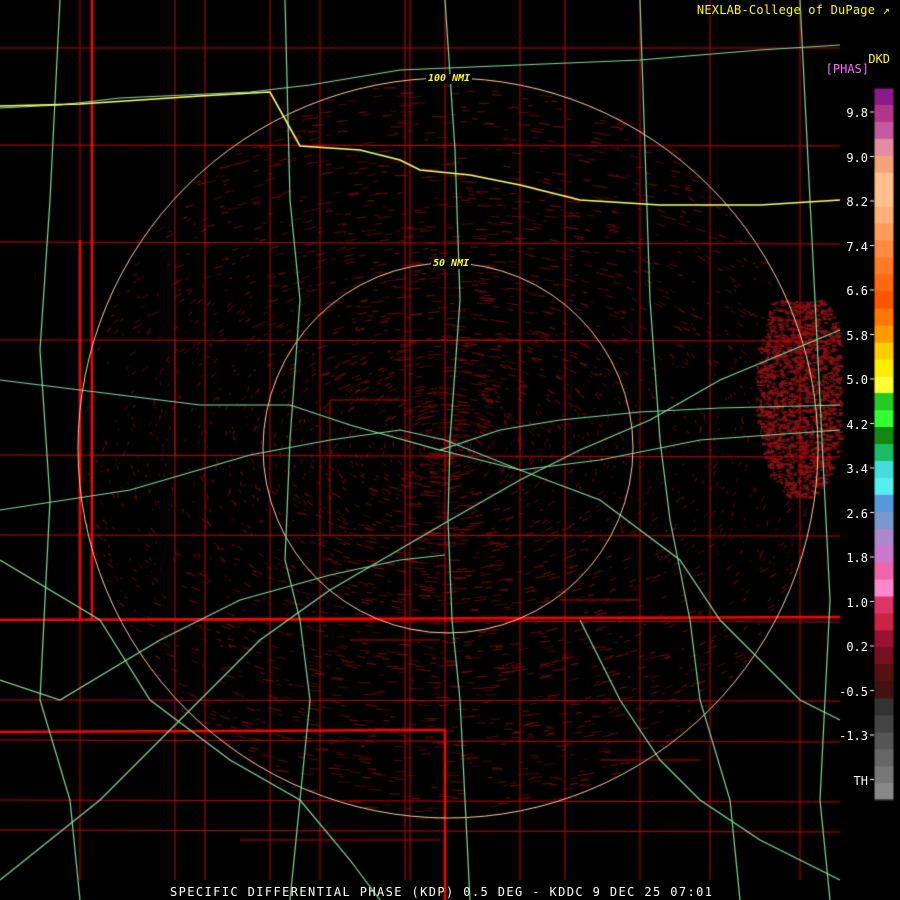  I want to click on legend-label: -1.3, so click(853, 736).